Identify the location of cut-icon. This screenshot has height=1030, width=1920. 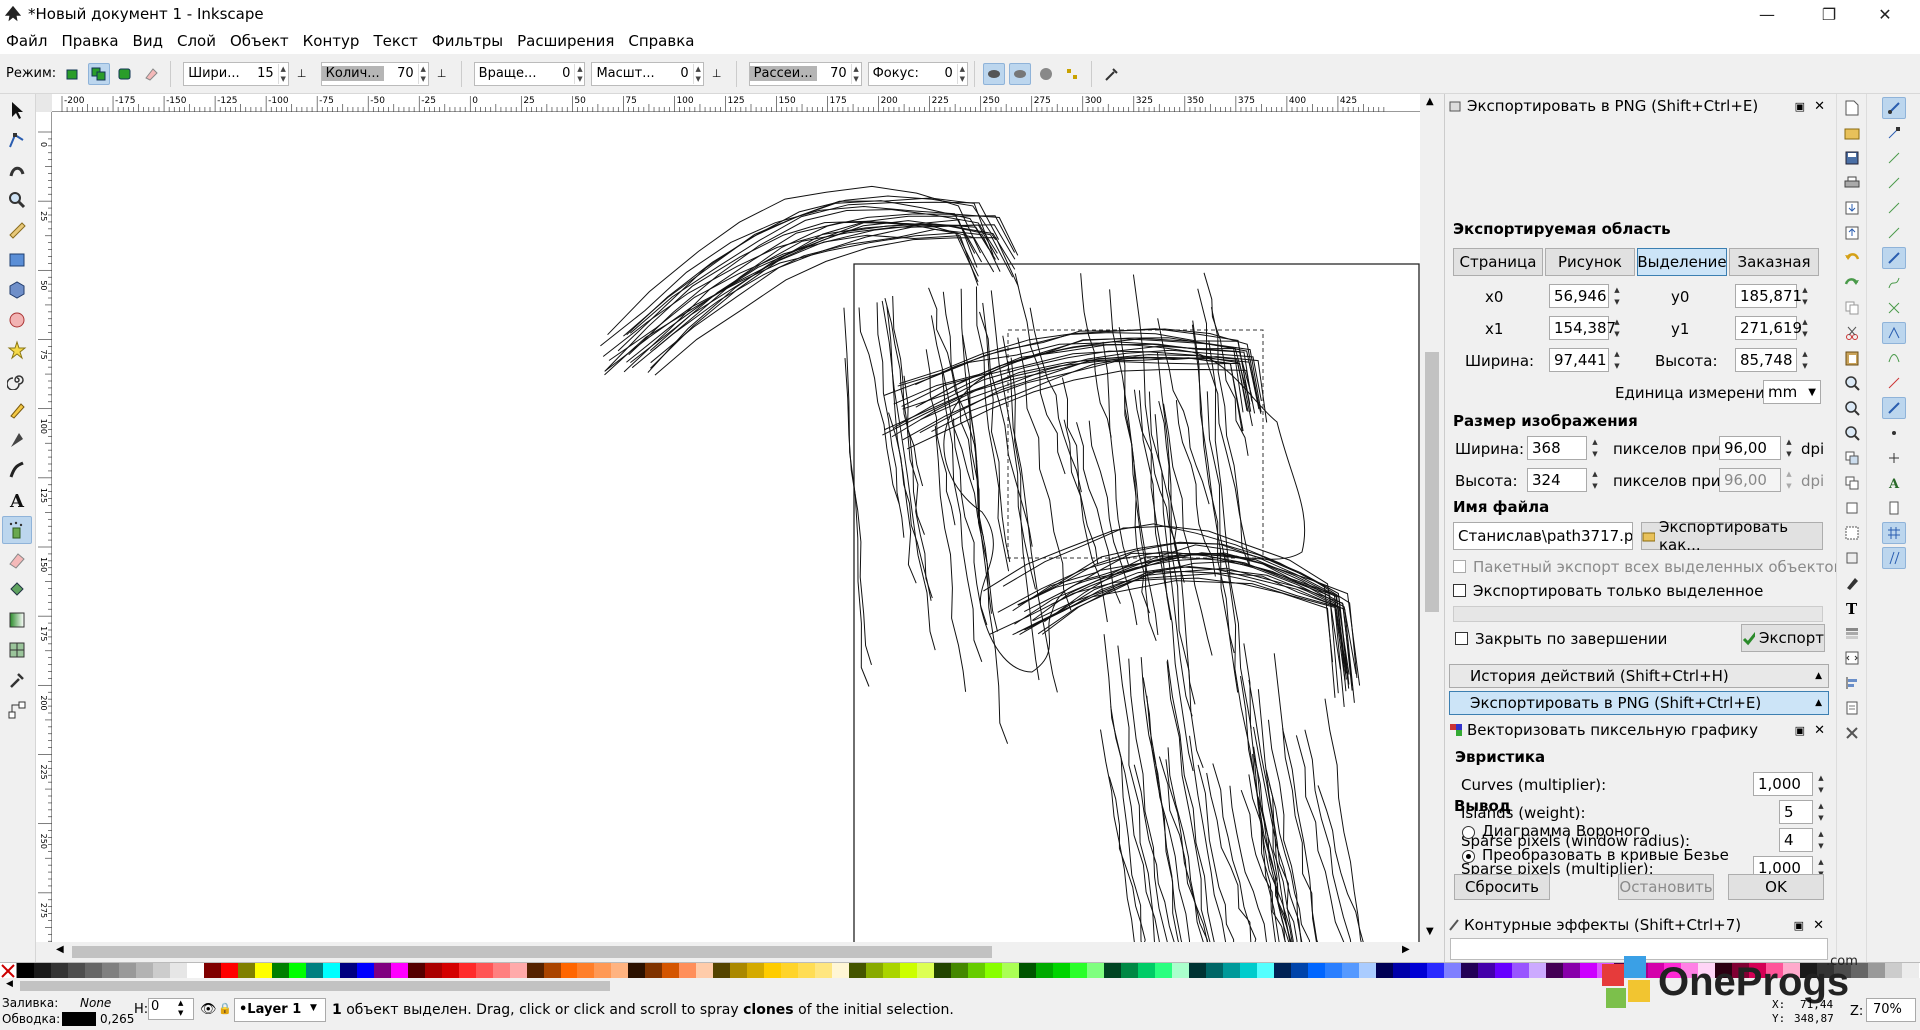
(1852, 333).